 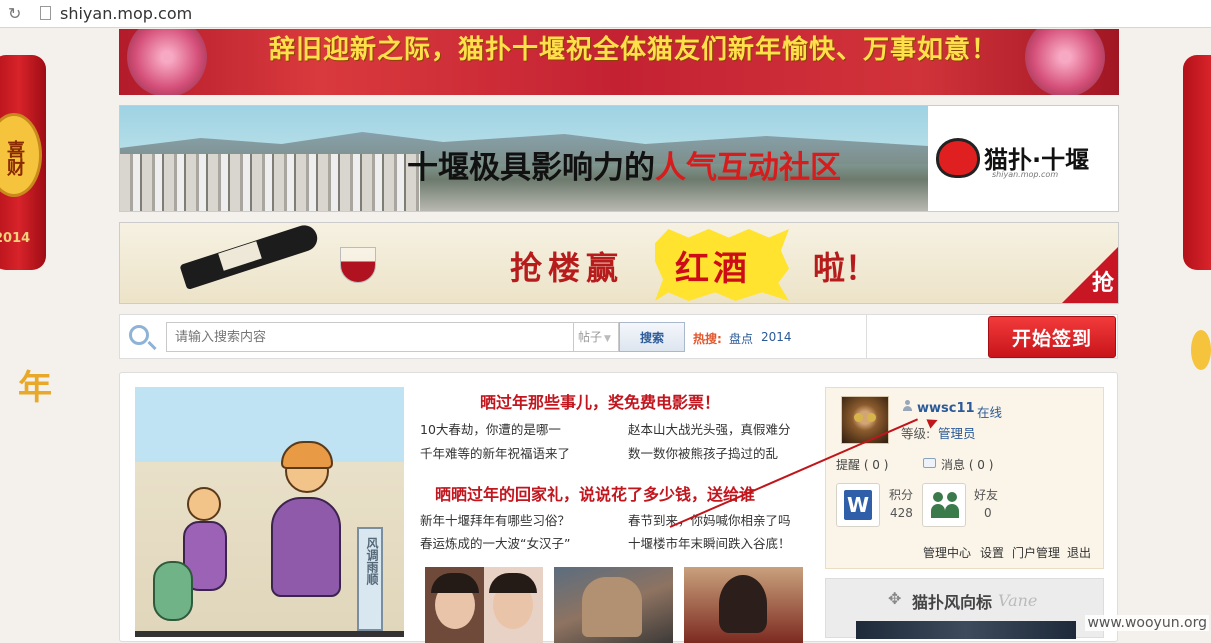 What do you see at coordinates (1079, 552) in the screenshot?
I see `logout-link: 退出` at bounding box center [1079, 552].